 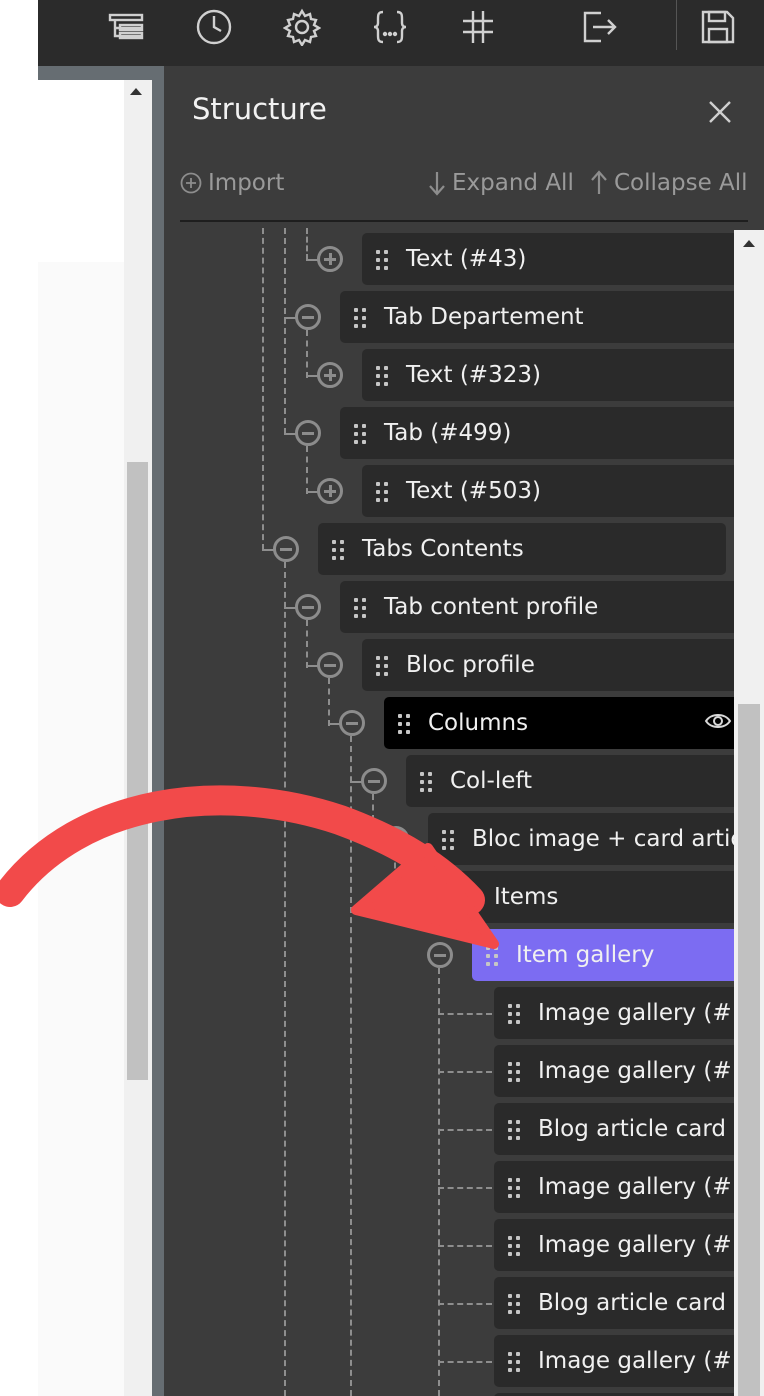 I want to click on tree-node: Tab Departement, so click(x=537, y=317).